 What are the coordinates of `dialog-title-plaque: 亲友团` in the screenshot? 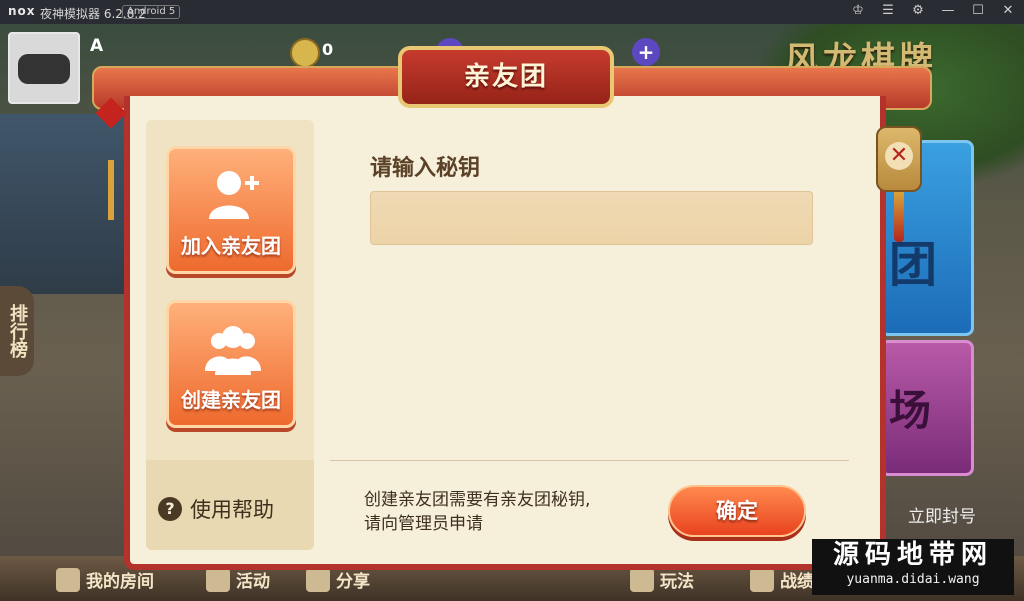 It's located at (506, 77).